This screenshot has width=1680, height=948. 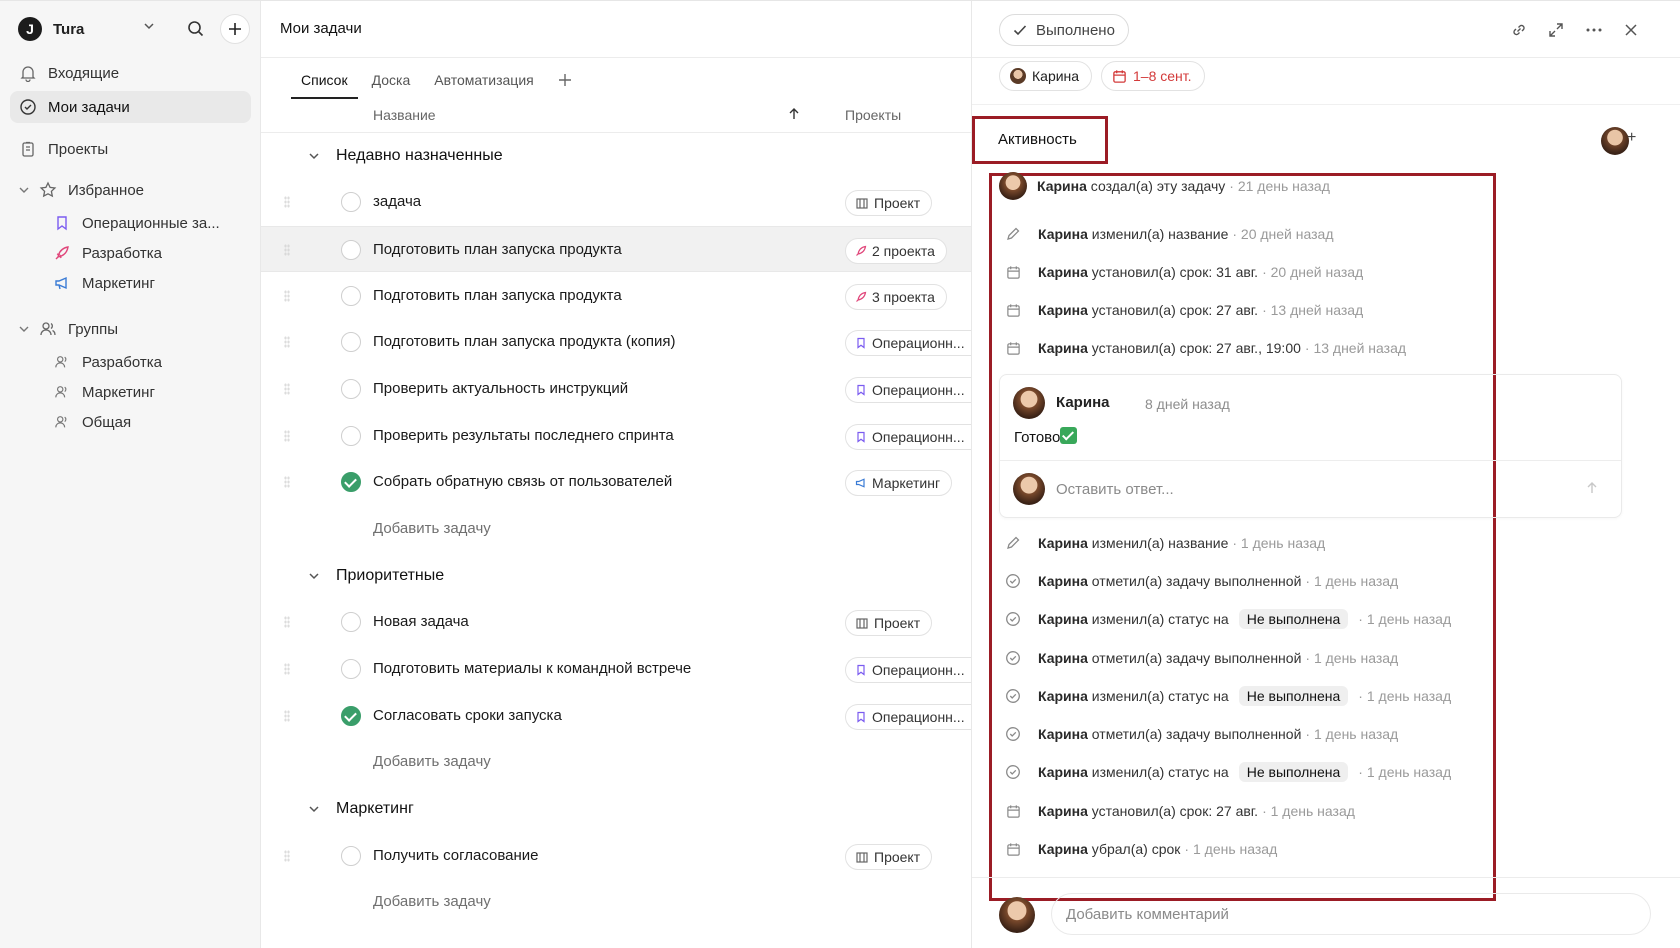 I want to click on mark-complete-button: Выполнено, so click(x=1064, y=30).